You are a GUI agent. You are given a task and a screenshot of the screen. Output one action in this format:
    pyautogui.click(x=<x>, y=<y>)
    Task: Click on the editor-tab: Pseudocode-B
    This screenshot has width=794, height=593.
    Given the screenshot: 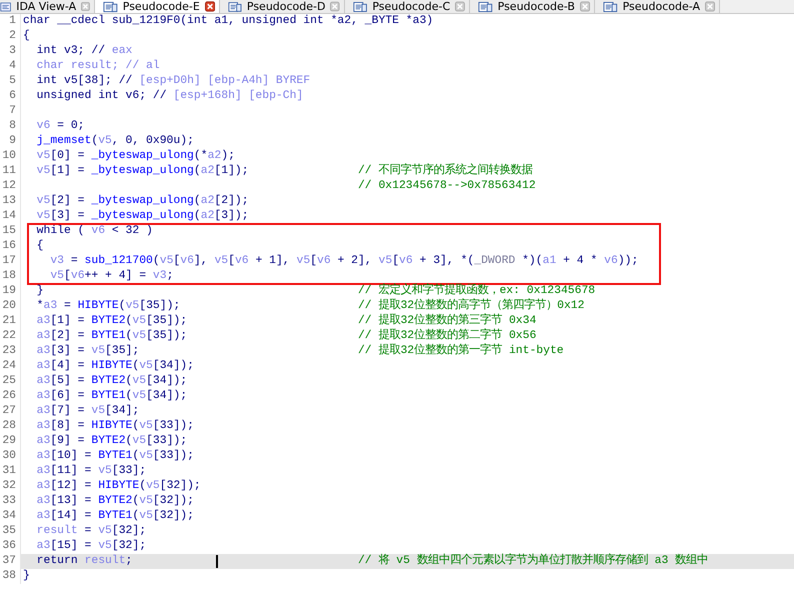 What is the action you would take?
    pyautogui.click(x=532, y=6)
    